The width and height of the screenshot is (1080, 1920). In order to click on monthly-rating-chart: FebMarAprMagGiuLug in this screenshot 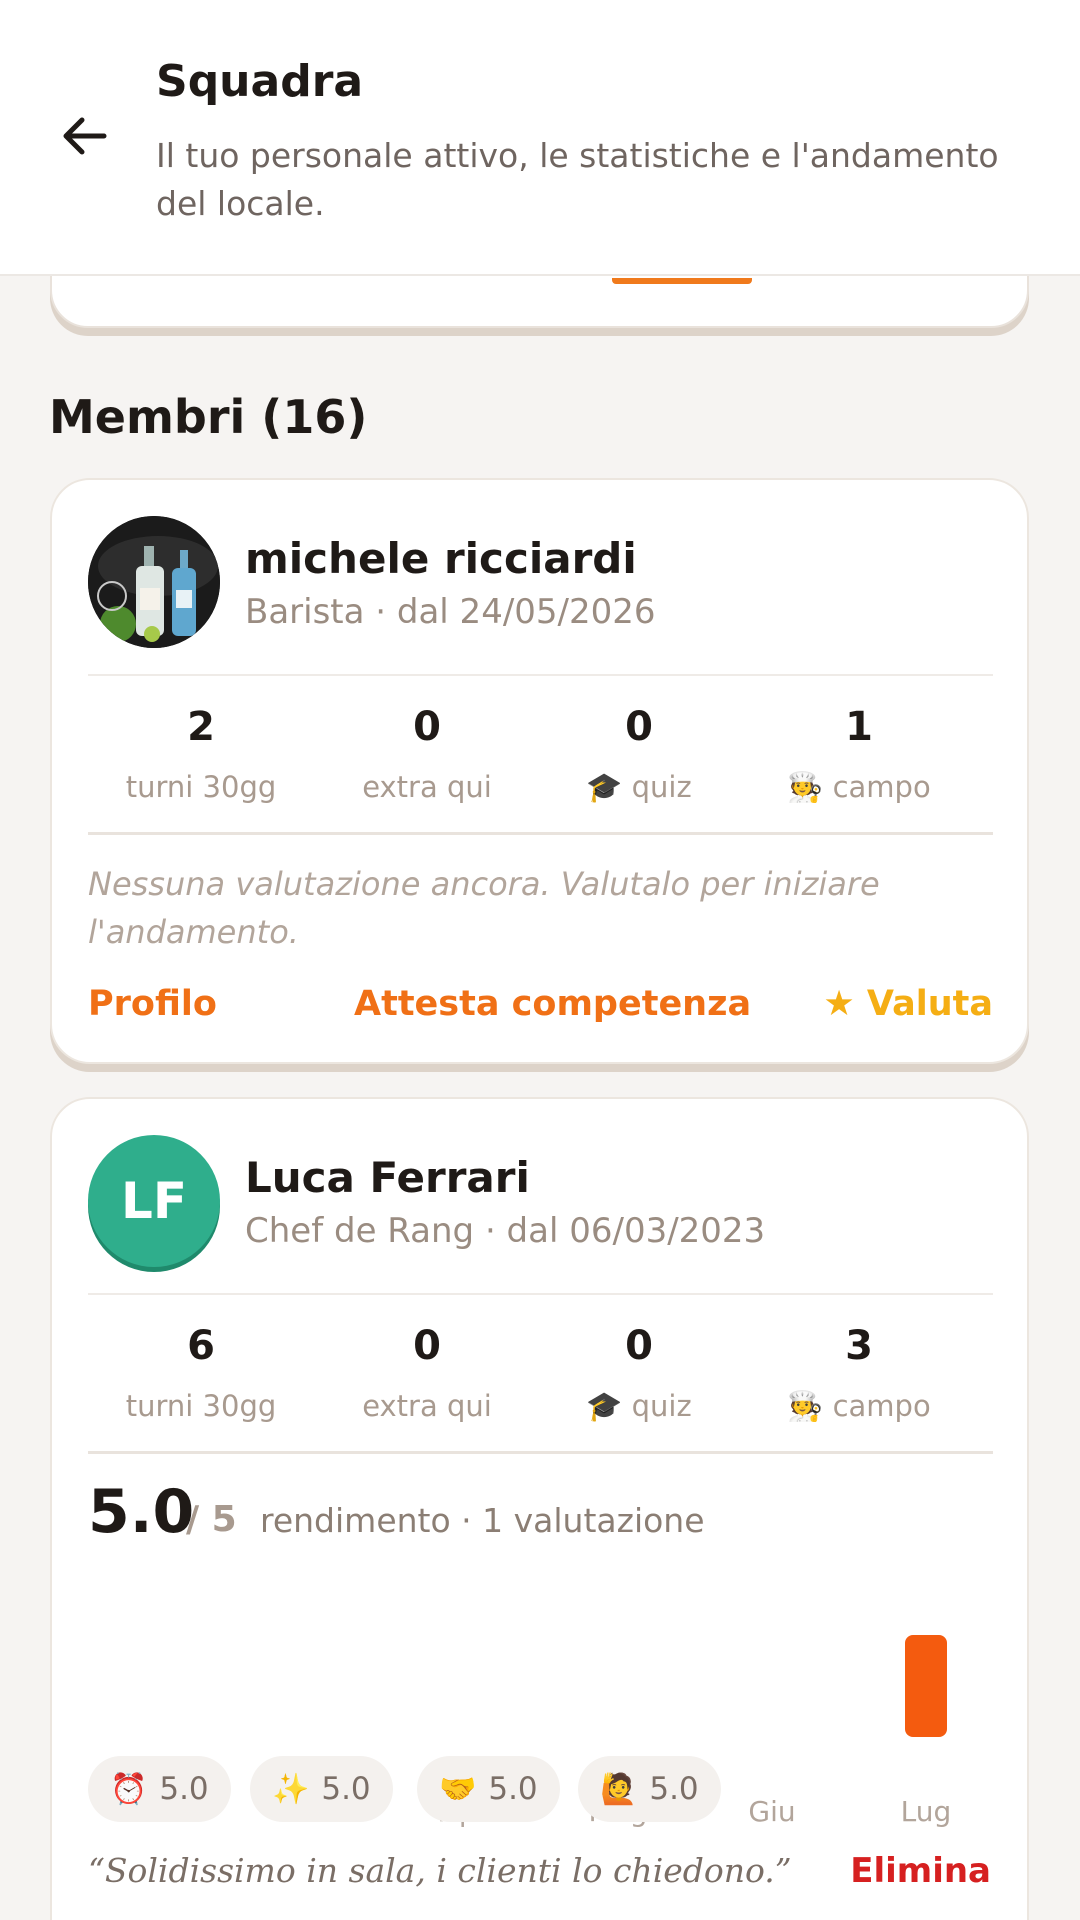, I will do `click(540, 1699)`.